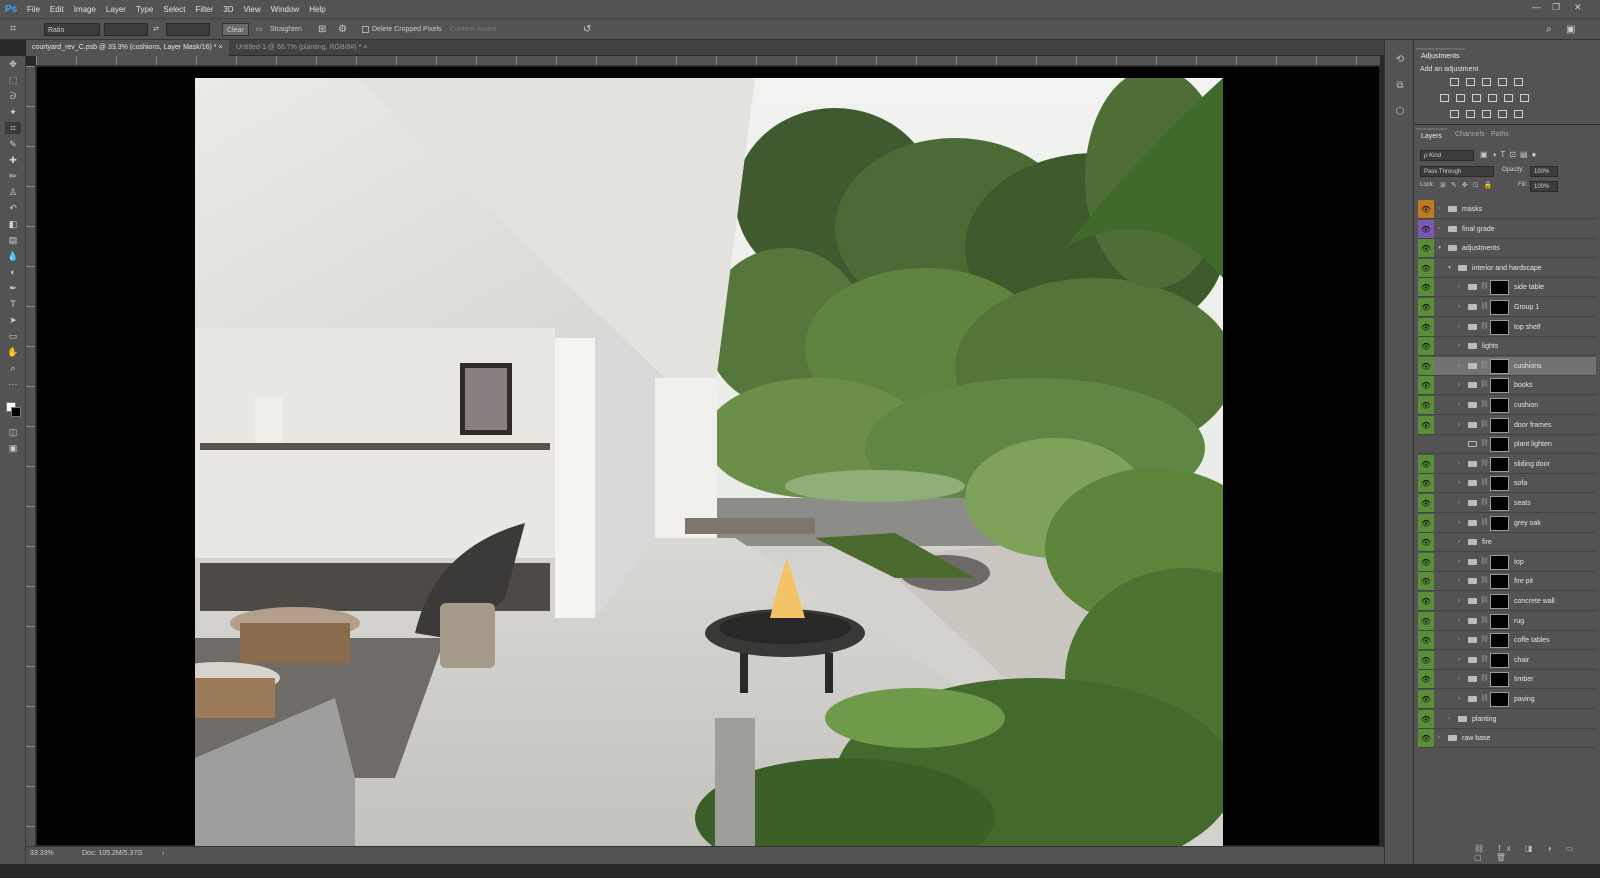  I want to click on layer-row: 👁 › raw base, so click(1507, 739).